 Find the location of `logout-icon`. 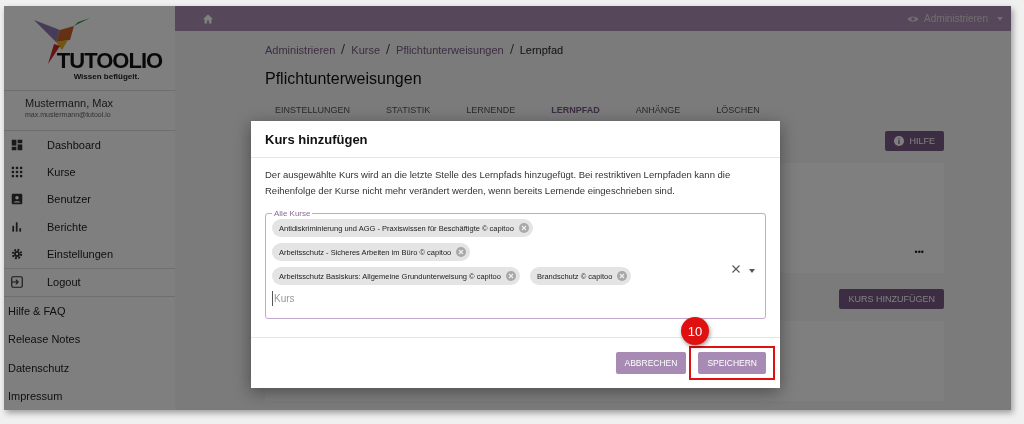

logout-icon is located at coordinates (17, 282).